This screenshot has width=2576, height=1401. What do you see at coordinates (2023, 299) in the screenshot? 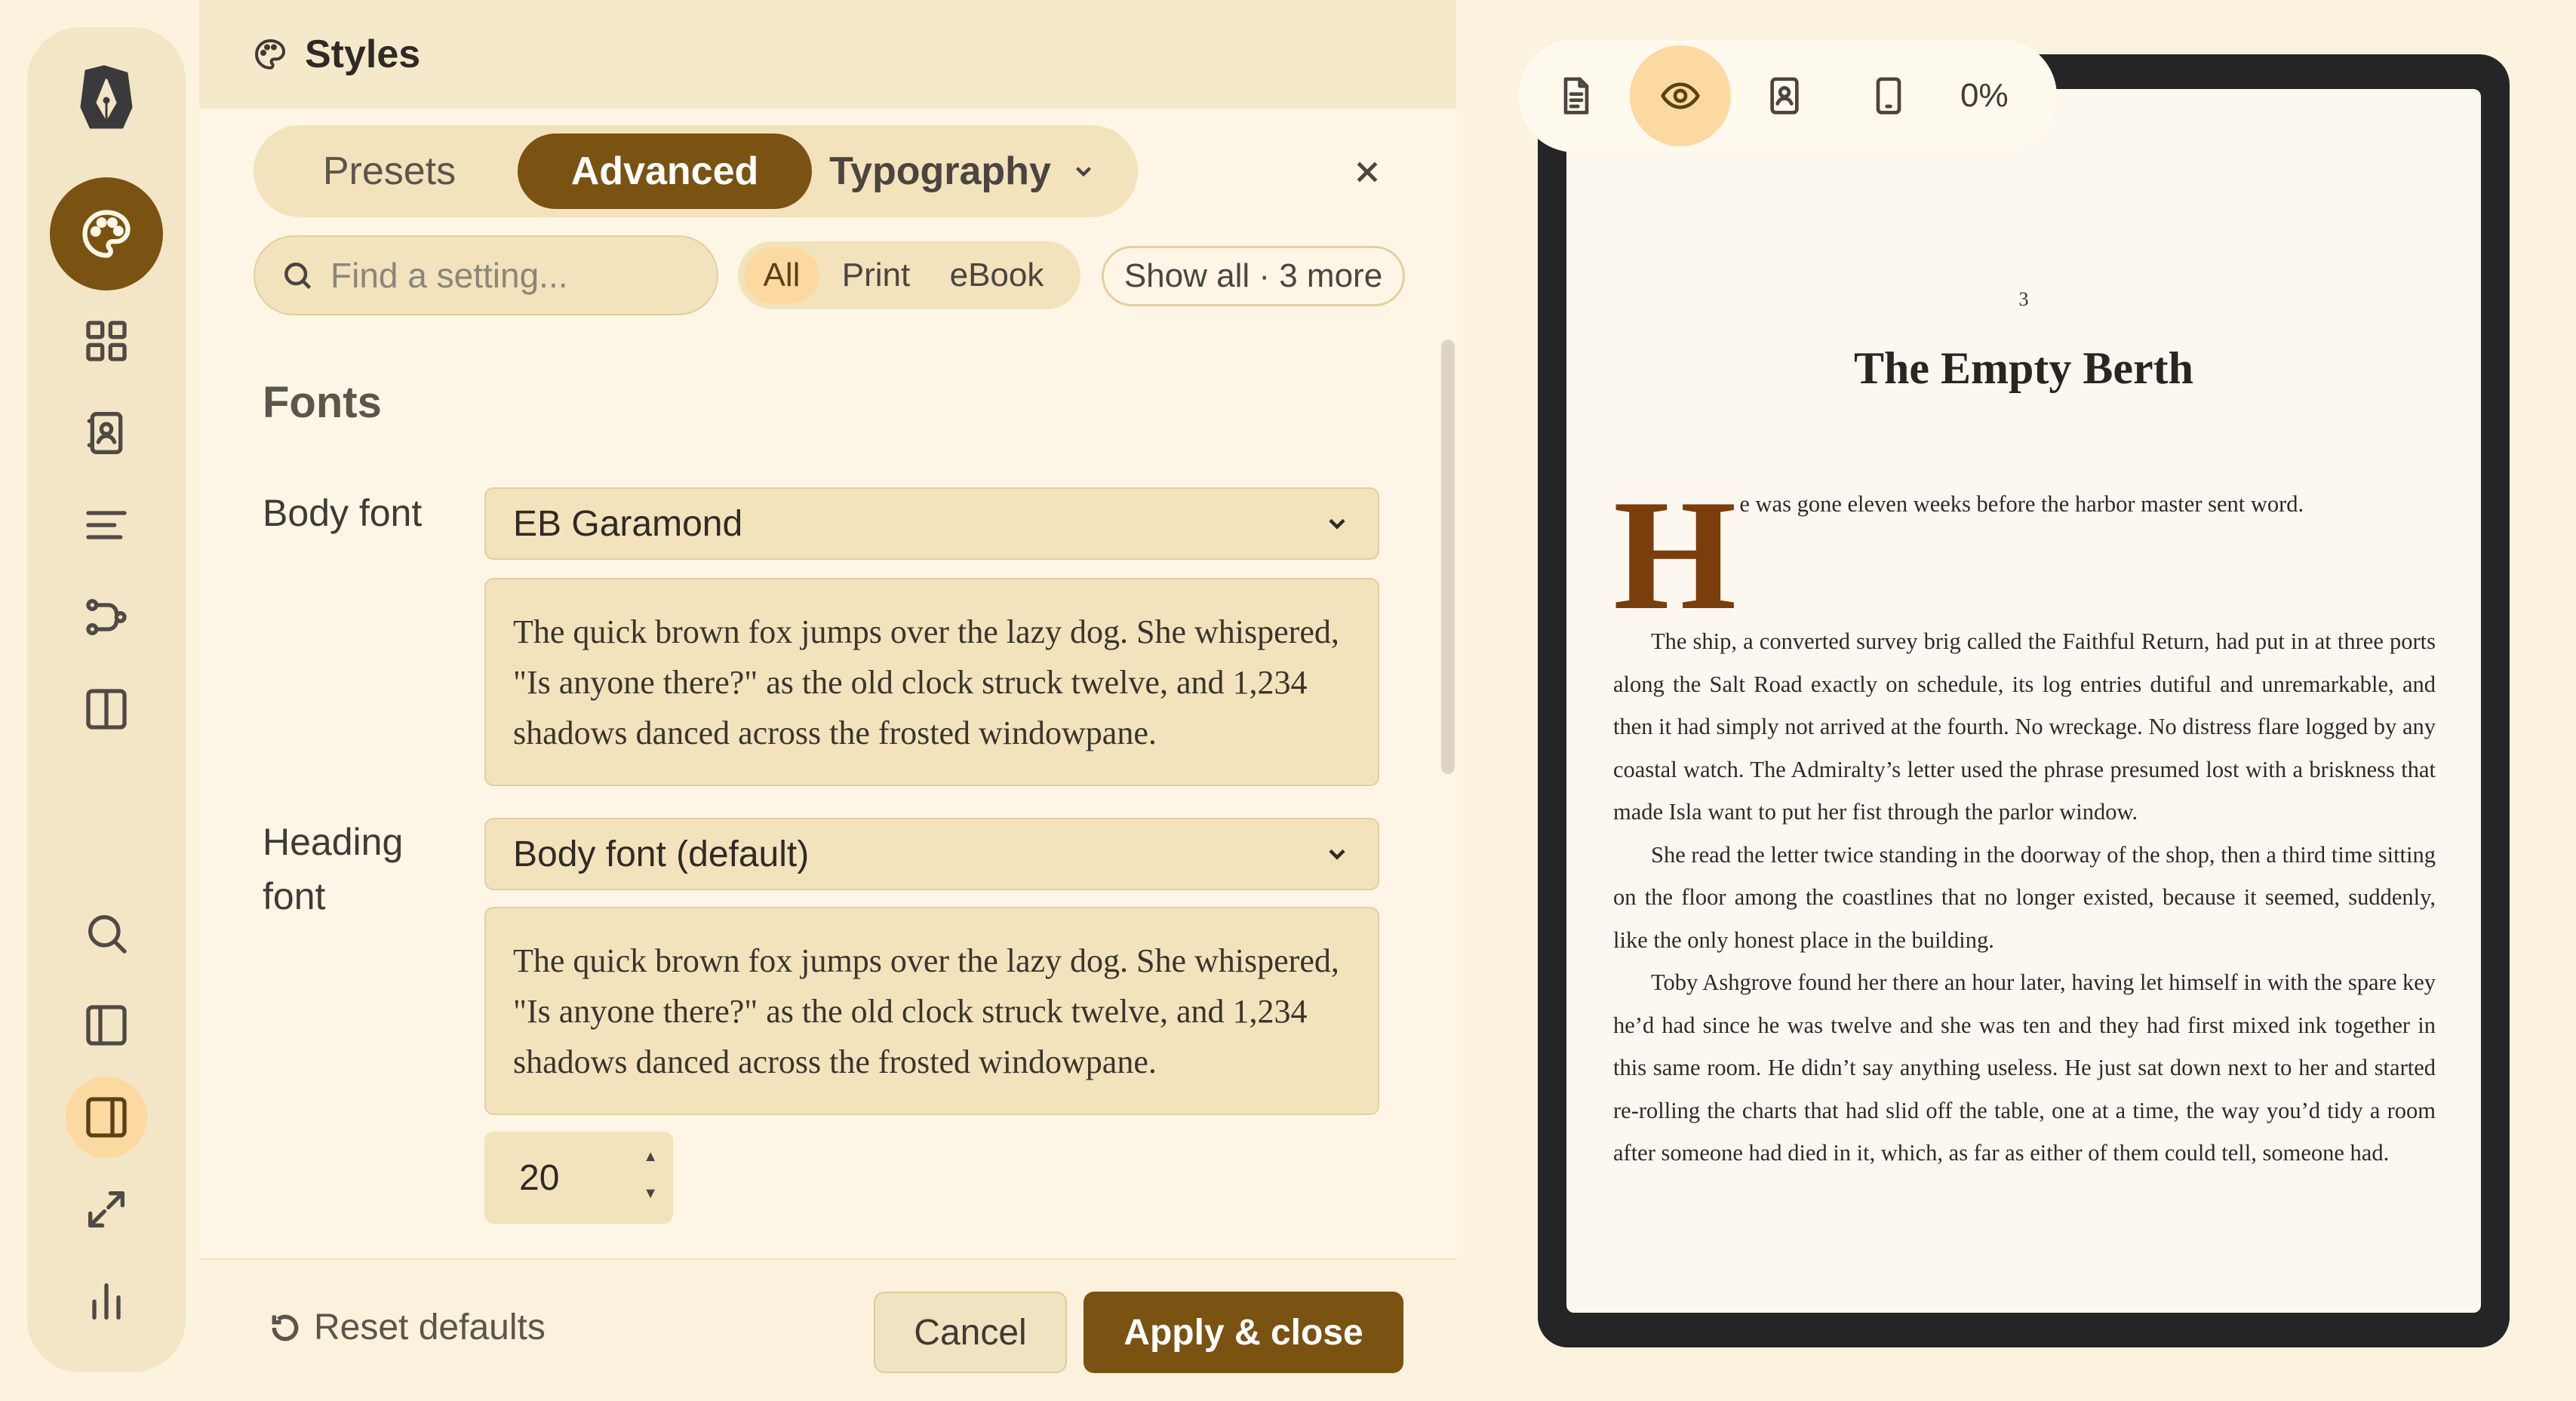
I see `page-number: 3` at bounding box center [2023, 299].